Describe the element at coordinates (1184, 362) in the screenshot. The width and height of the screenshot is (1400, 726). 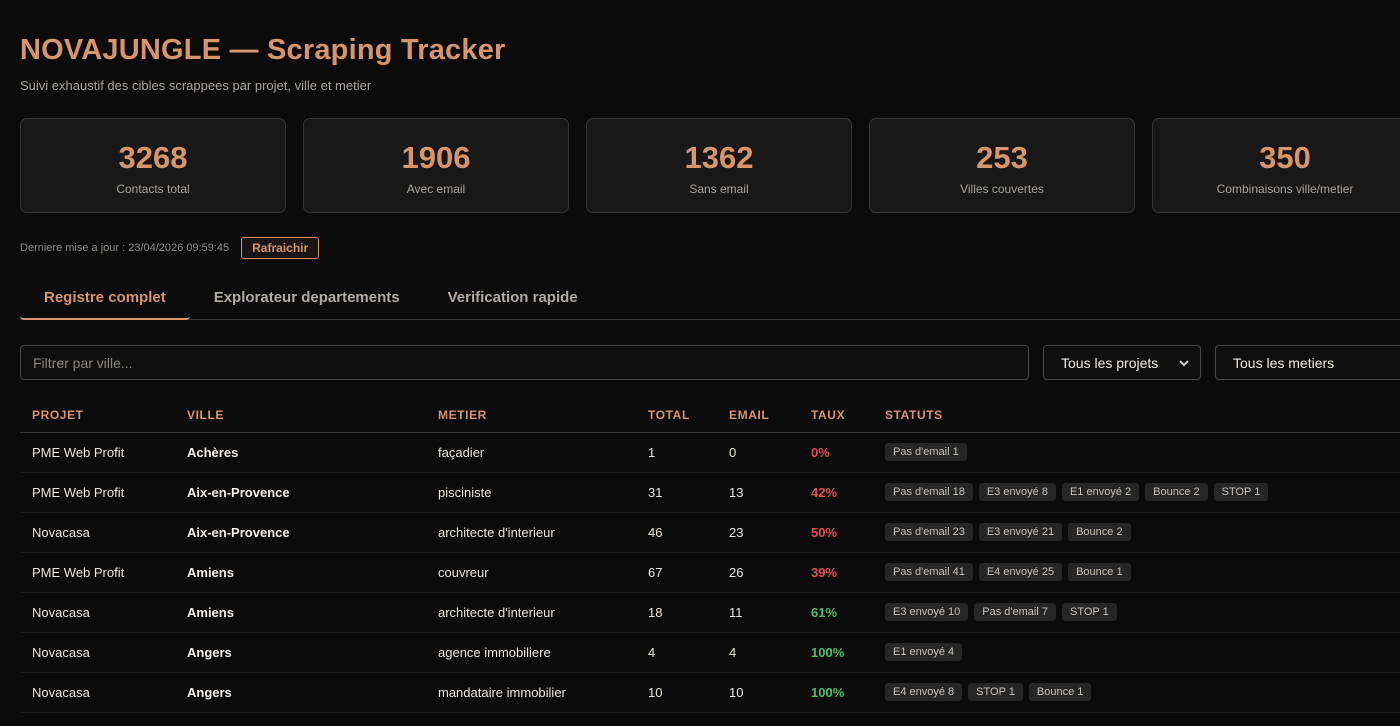
I see `chevron-down-icon` at that location.